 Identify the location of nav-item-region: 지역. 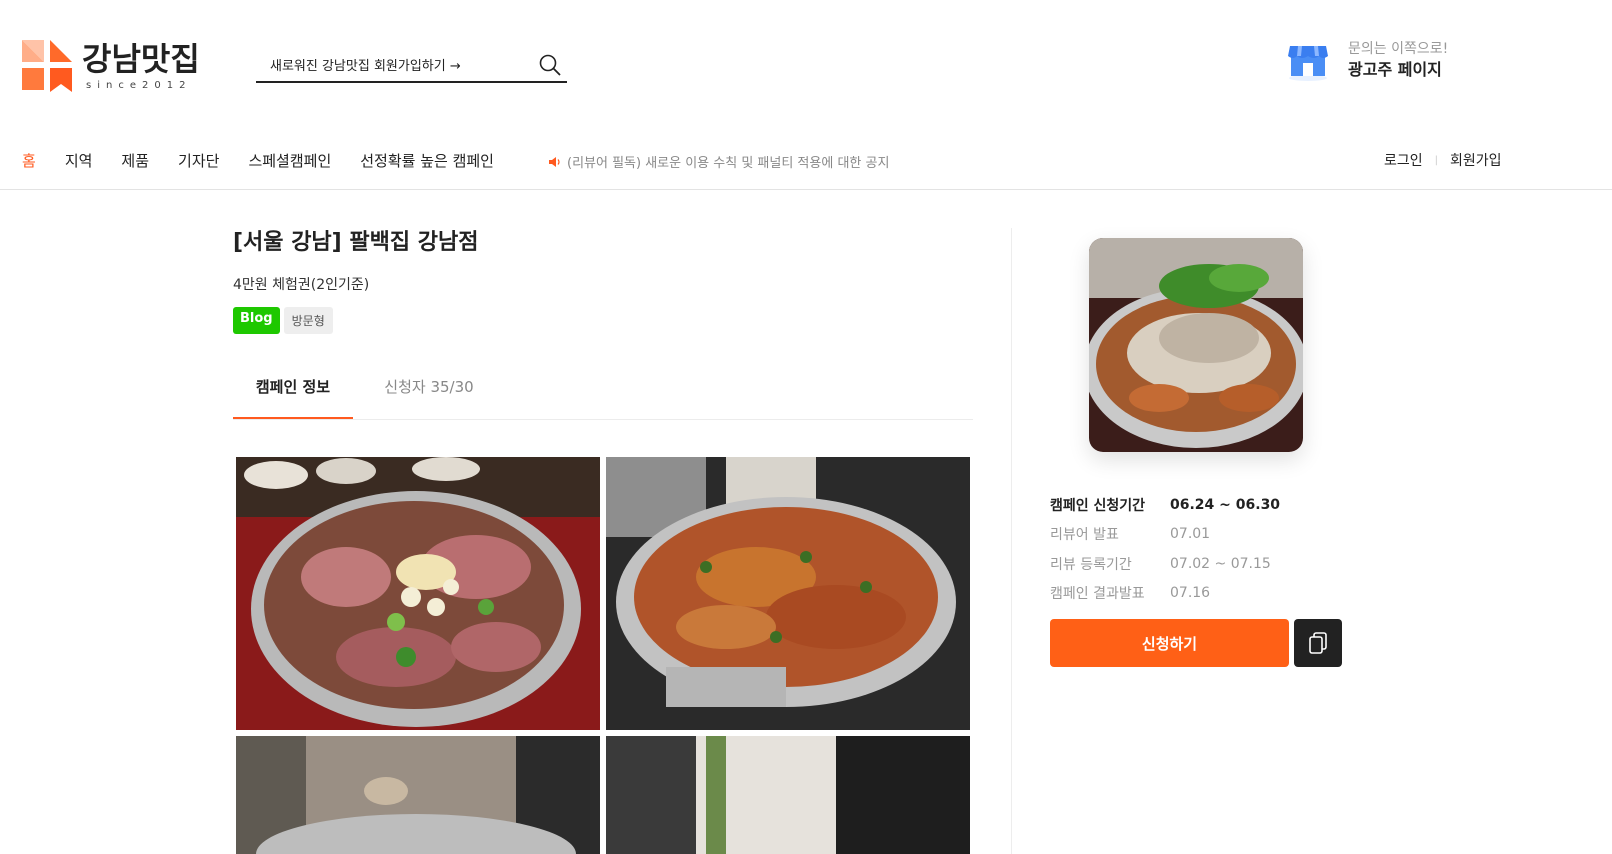
(79, 160).